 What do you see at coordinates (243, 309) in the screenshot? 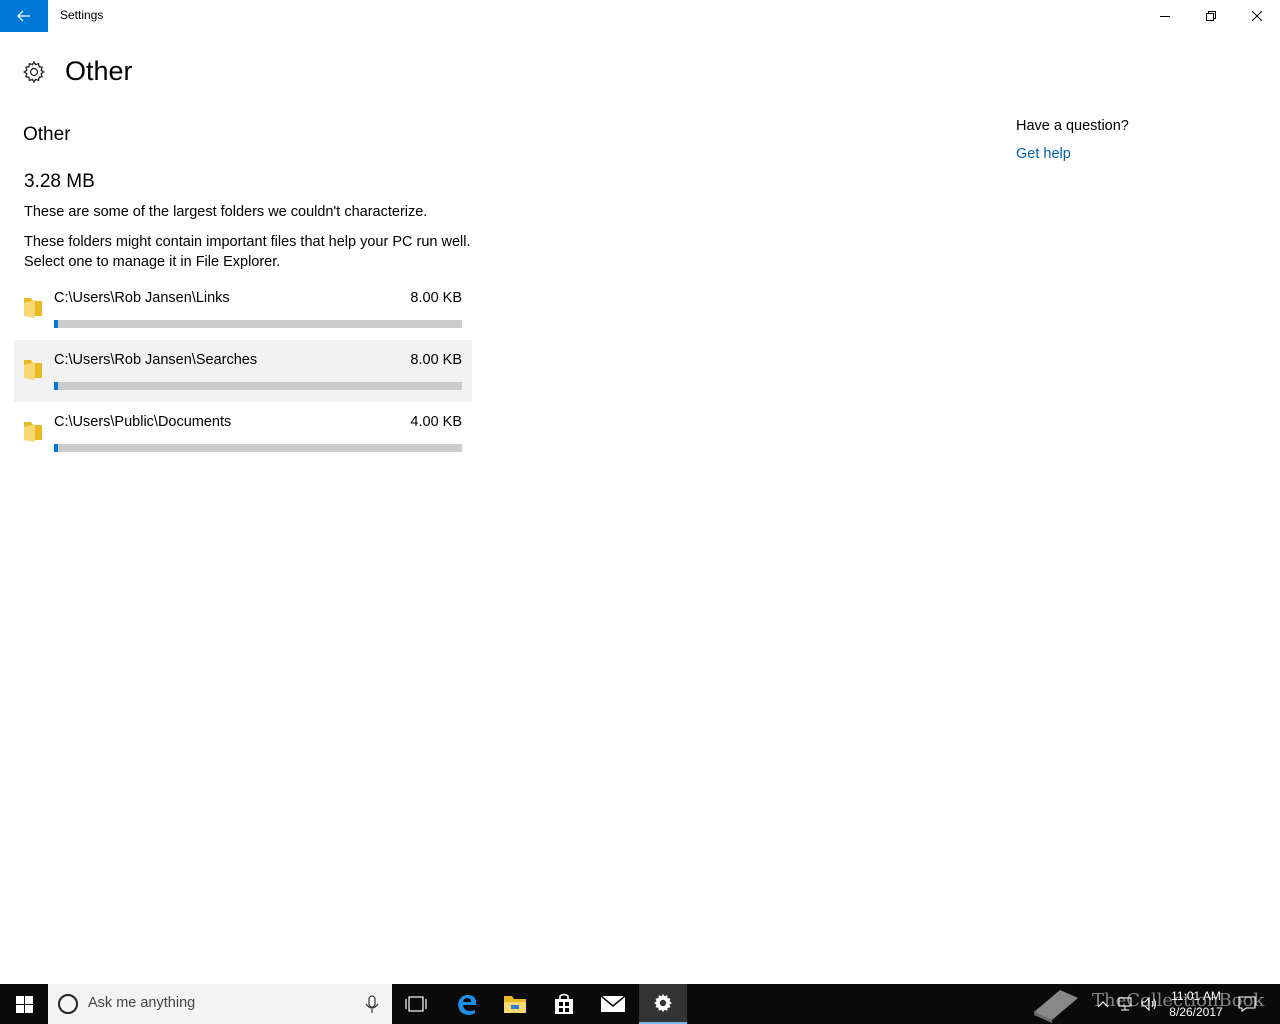
I see `folder-row-links: C:\Users\Rob Jansen\Links 8.00 KB` at bounding box center [243, 309].